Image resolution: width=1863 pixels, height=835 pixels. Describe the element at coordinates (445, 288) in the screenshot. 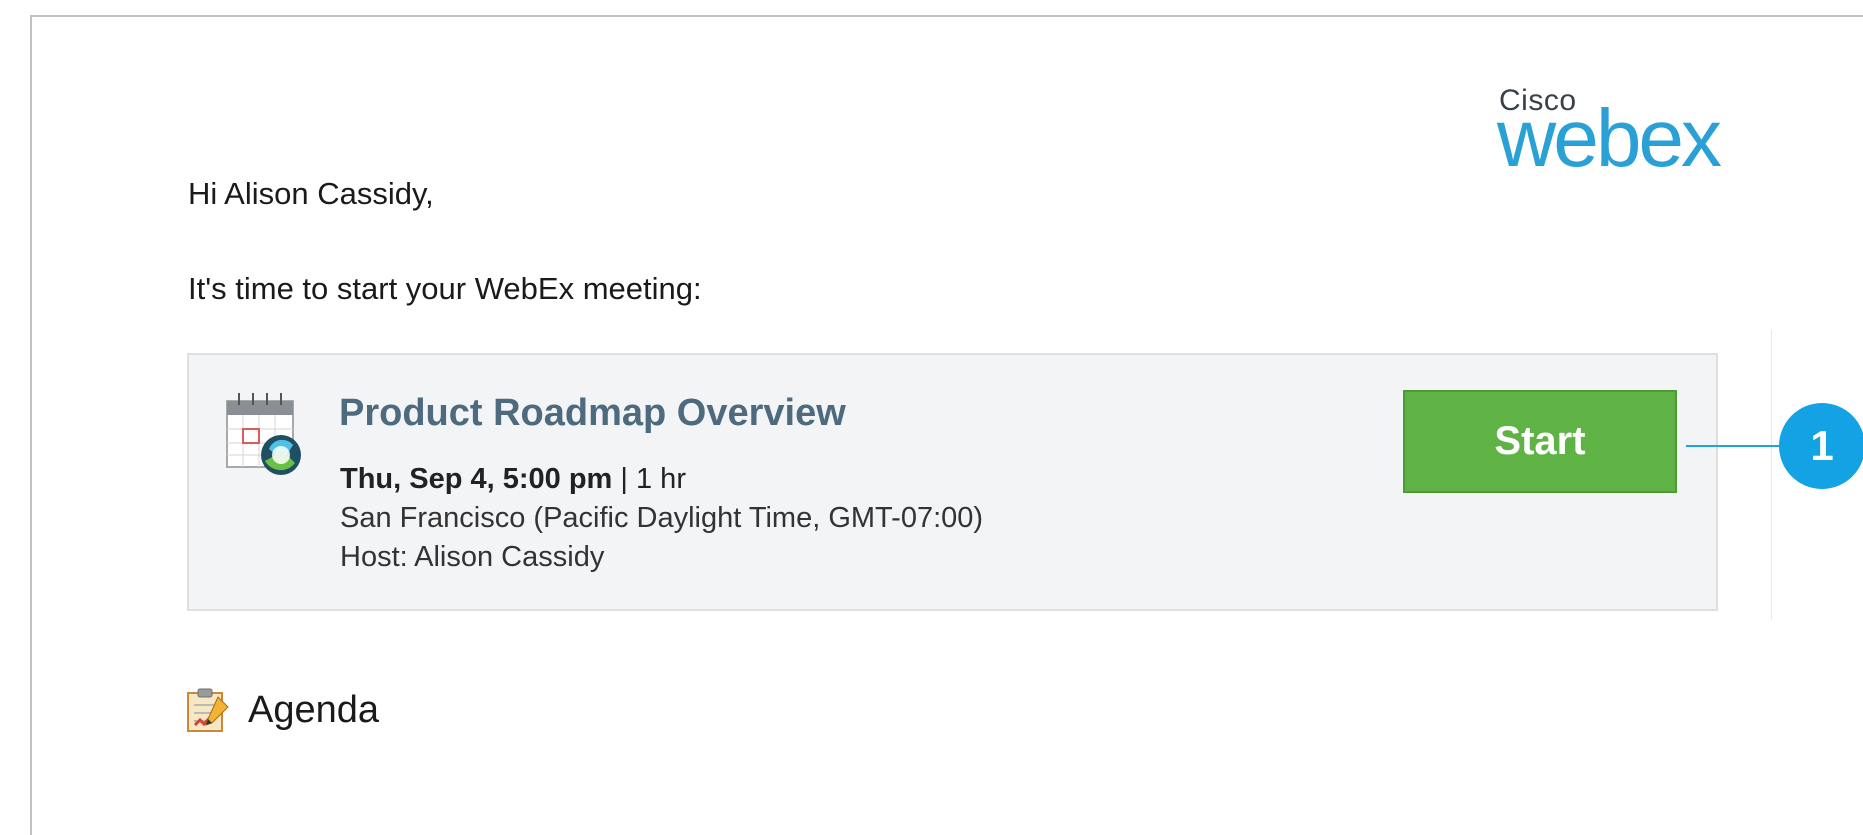

I see `intro-text: It's time to start your WebEx meeting:` at that location.